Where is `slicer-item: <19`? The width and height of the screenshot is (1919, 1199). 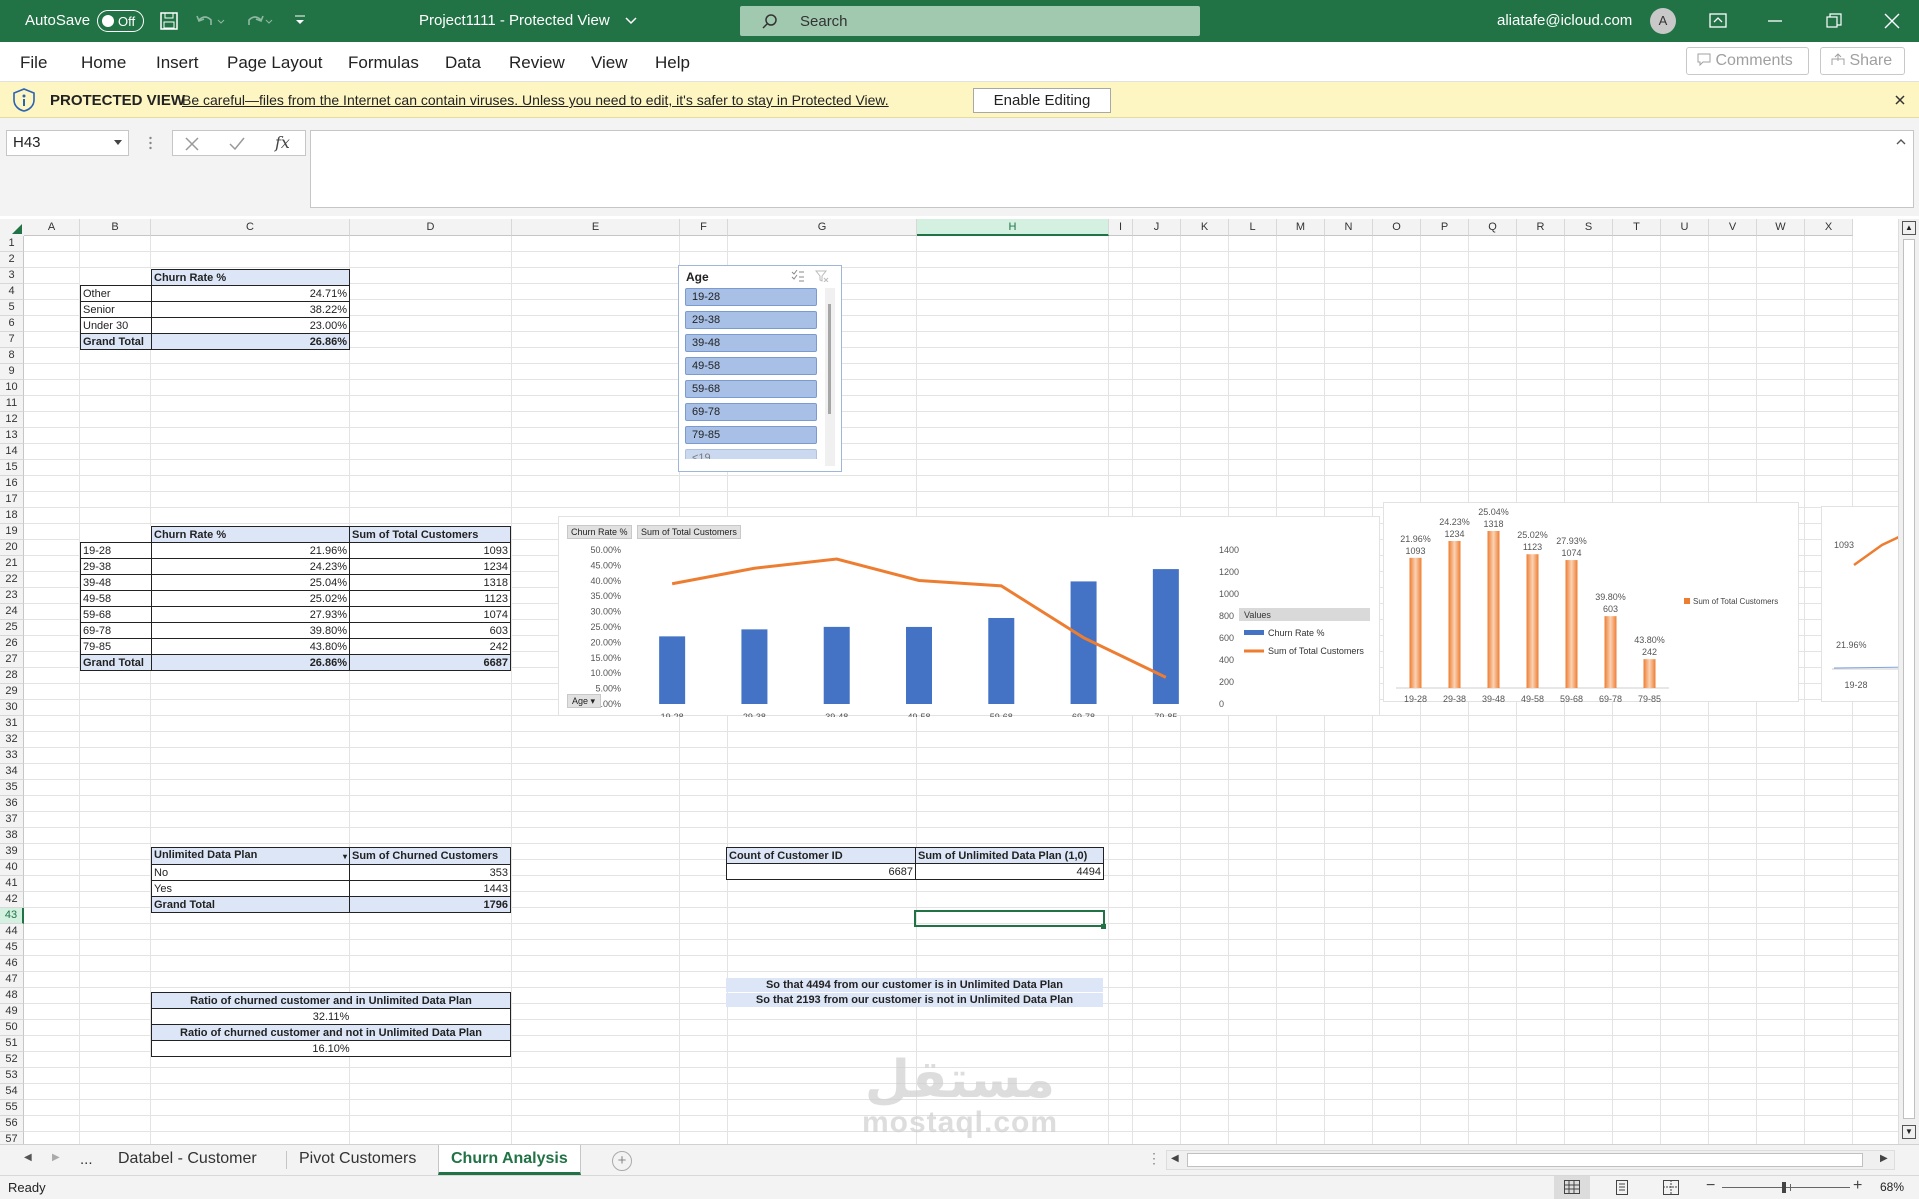
slicer-item: <19 is located at coordinates (751, 454).